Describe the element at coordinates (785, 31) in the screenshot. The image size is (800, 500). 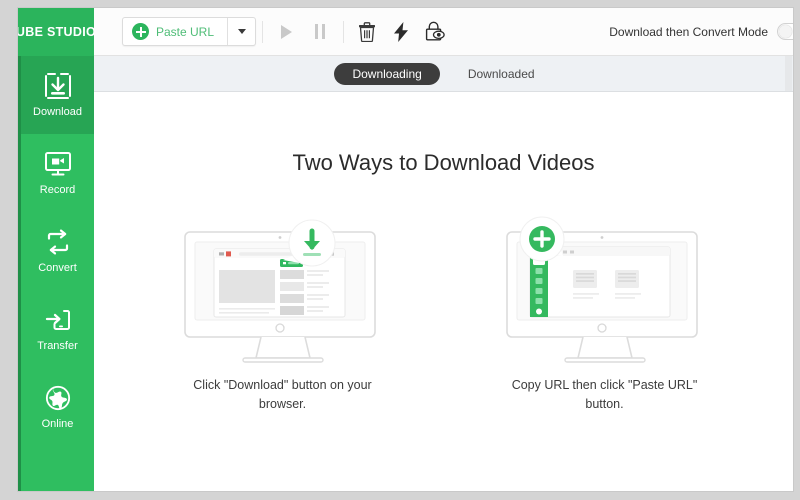
I see `convert-mode-toggle` at that location.